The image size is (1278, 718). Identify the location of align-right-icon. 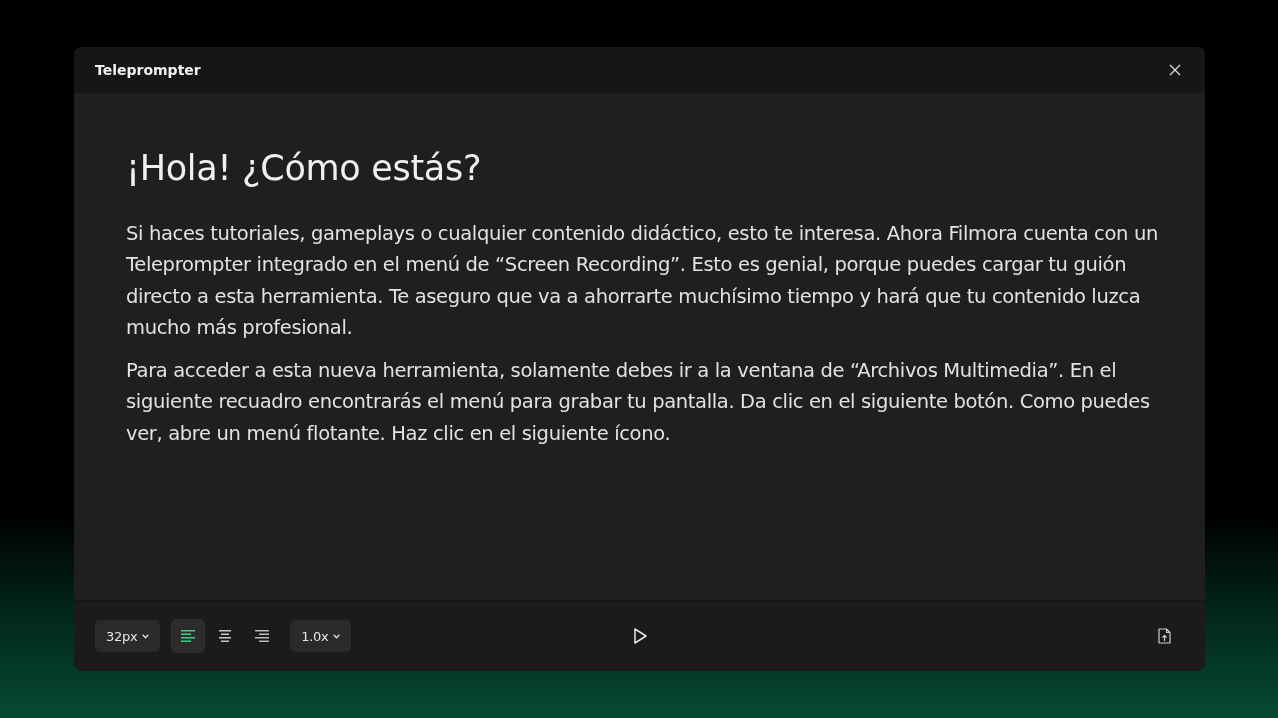
(262, 636).